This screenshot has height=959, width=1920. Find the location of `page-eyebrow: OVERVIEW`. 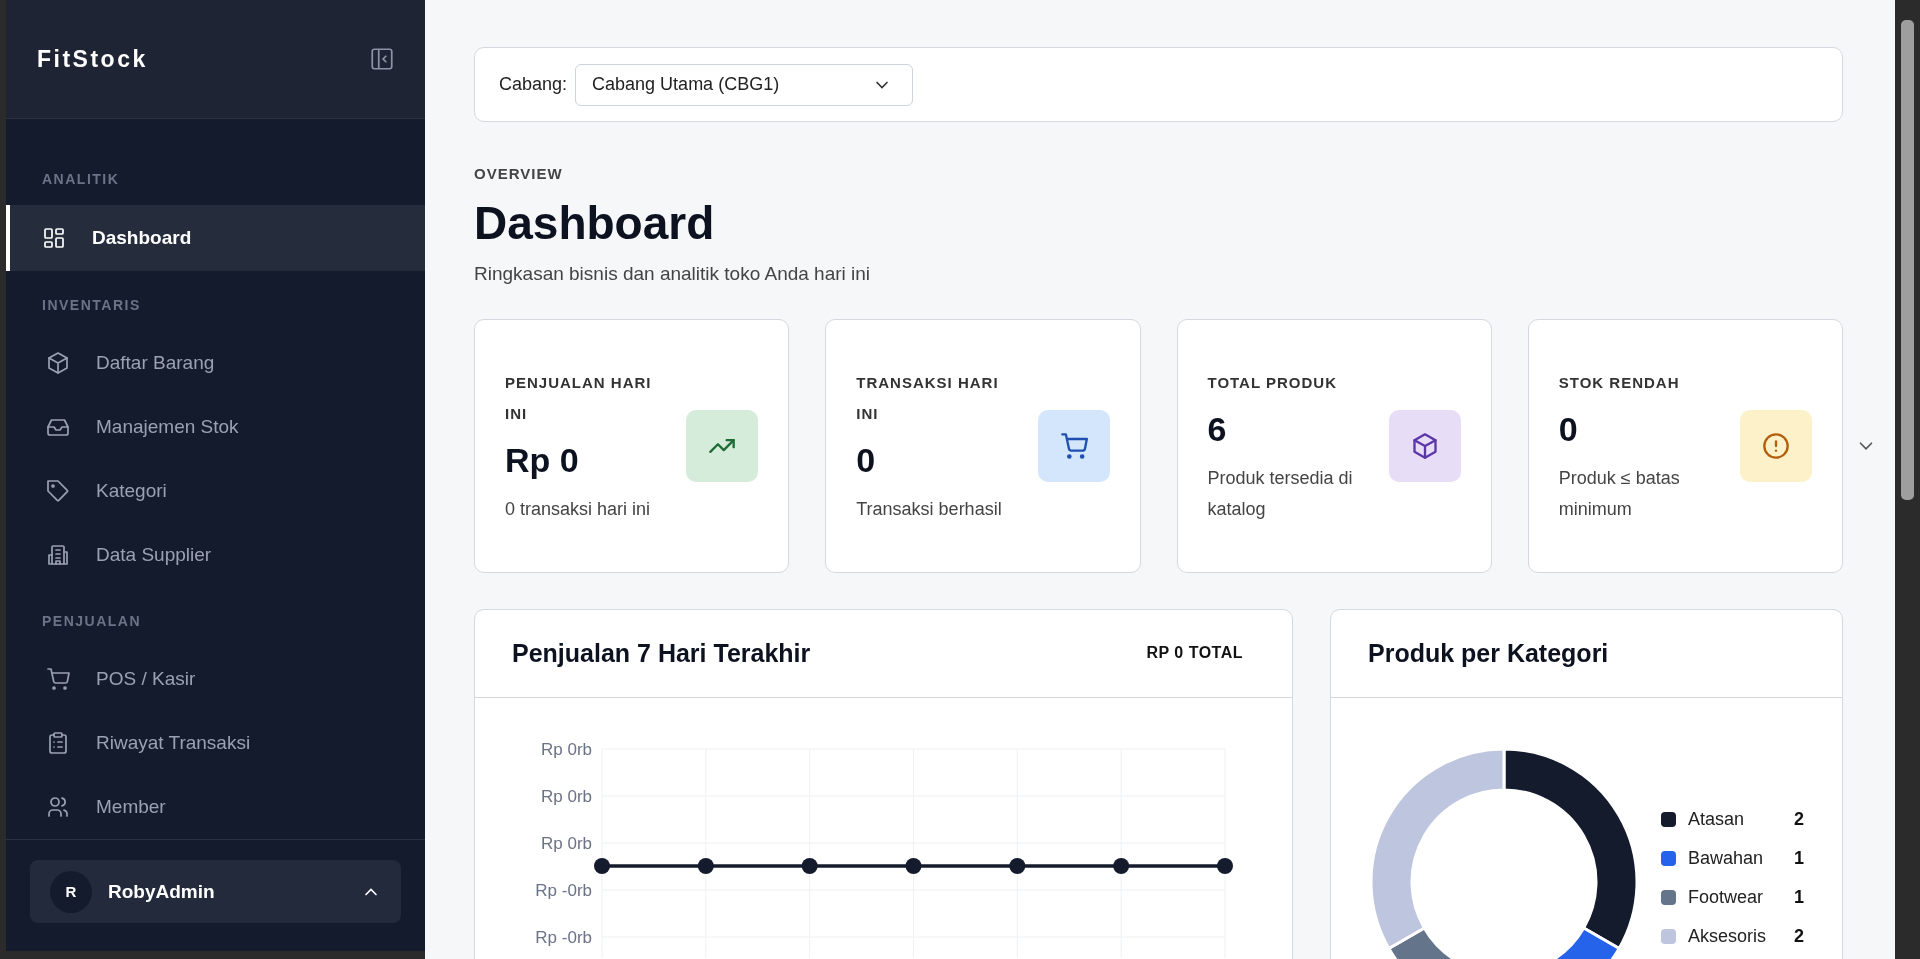

page-eyebrow: OVERVIEW is located at coordinates (519, 173).